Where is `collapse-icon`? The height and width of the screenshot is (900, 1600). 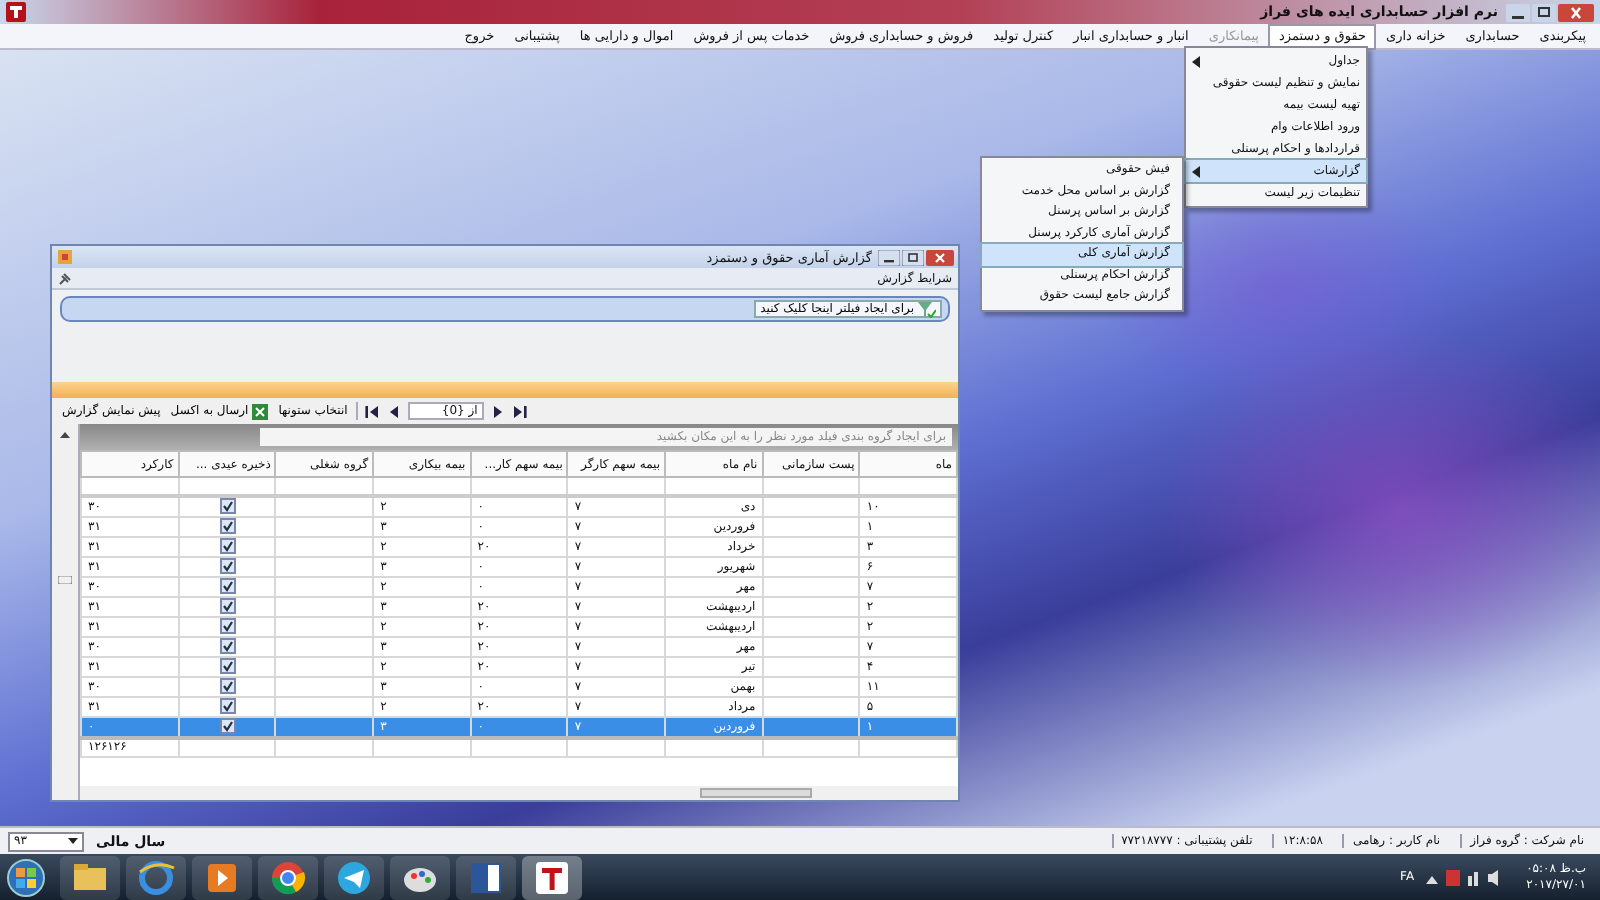
collapse-icon is located at coordinates (65, 434).